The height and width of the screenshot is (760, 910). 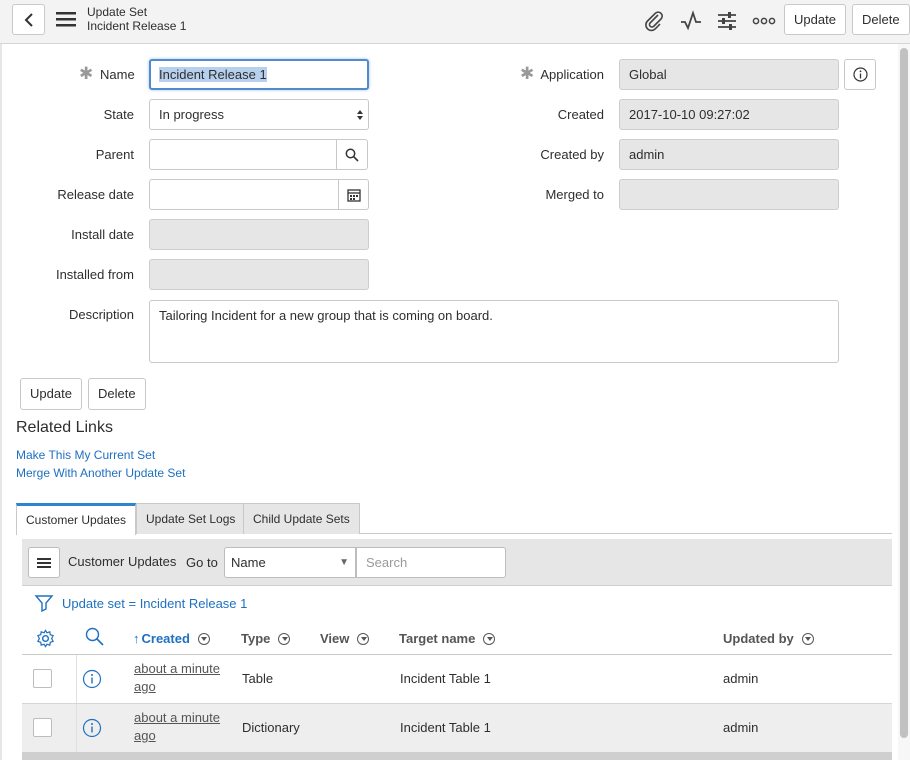 I want to click on column-header-created: ↑ Created, so click(x=171, y=638).